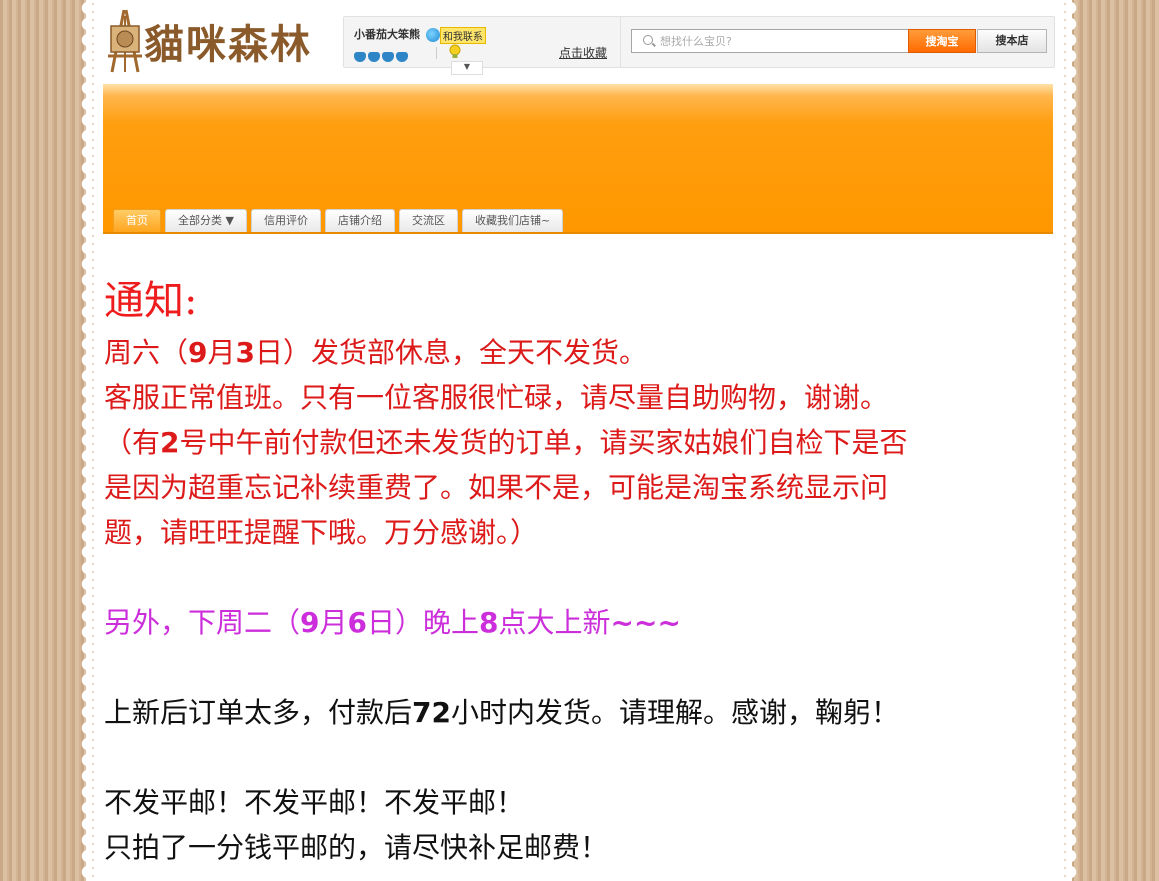 The height and width of the screenshot is (881, 1159). I want to click on right-scallop-border, so click(1076, 440).